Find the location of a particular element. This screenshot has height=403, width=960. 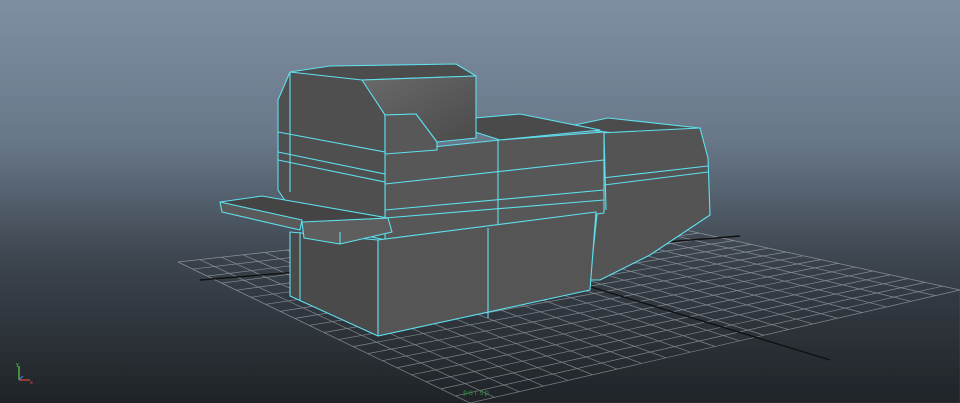

svg-text: x is located at coordinates (31, 383).